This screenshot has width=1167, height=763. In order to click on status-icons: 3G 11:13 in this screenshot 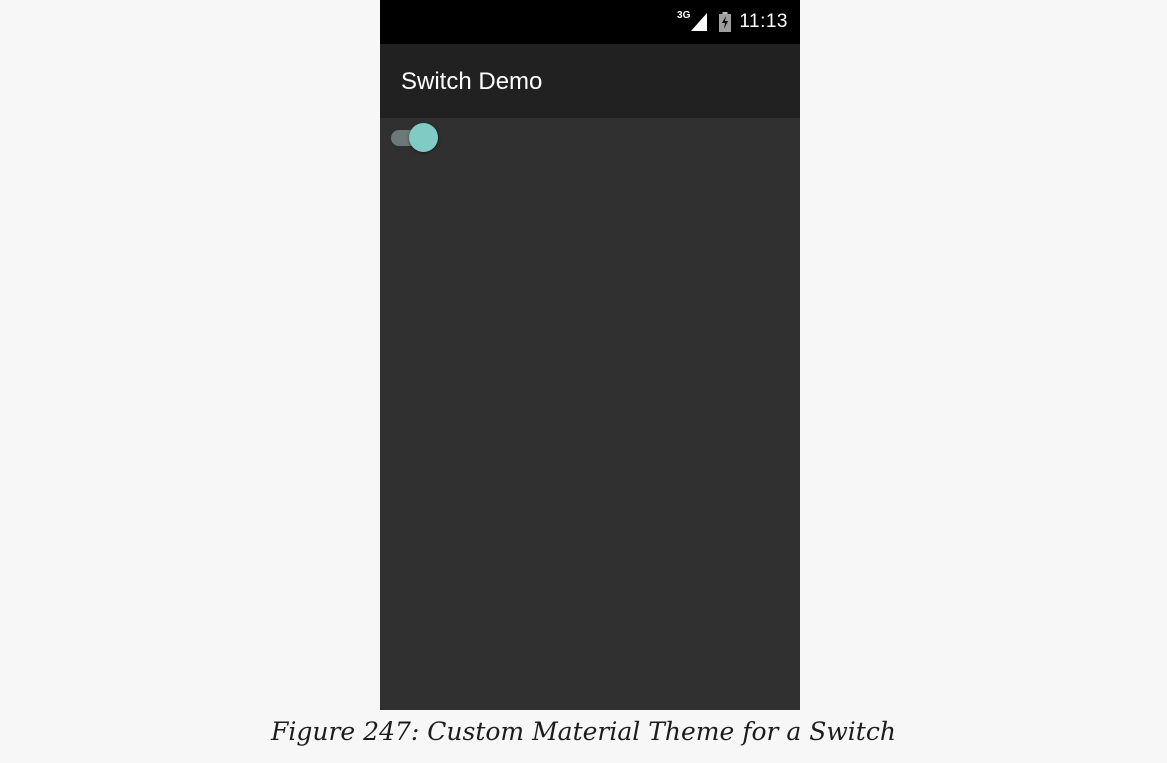, I will do `click(732, 22)`.